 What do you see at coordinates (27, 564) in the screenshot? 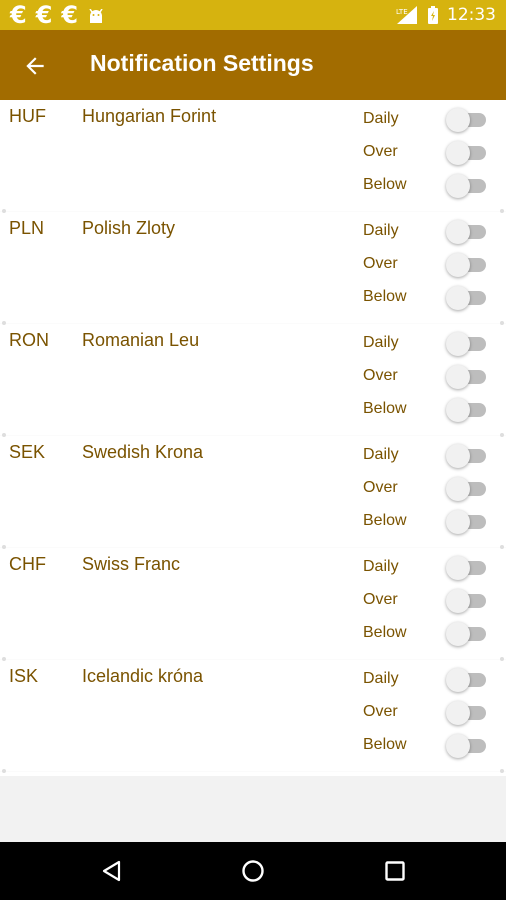
I see `currency-code: CHF` at bounding box center [27, 564].